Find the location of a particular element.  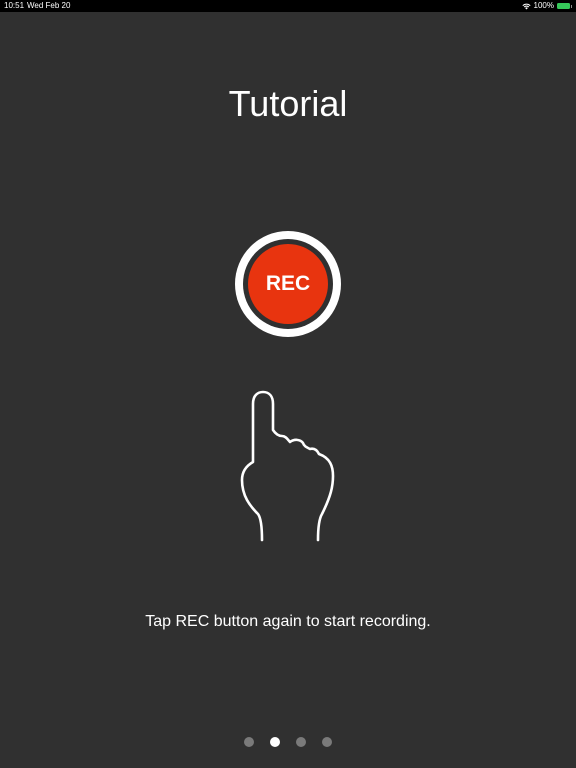

page-indicator is located at coordinates (288, 742).